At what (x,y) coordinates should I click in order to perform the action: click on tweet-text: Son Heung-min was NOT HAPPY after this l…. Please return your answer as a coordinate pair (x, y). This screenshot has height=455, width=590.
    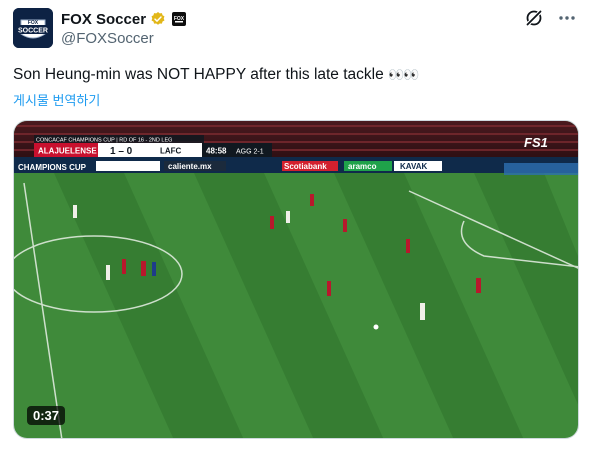
    Looking at the image, I should click on (216, 75).